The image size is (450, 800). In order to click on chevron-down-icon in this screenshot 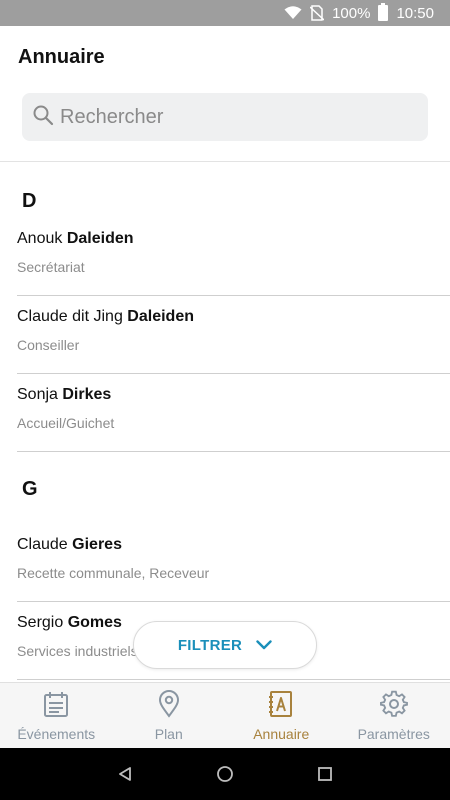, I will do `click(264, 645)`.